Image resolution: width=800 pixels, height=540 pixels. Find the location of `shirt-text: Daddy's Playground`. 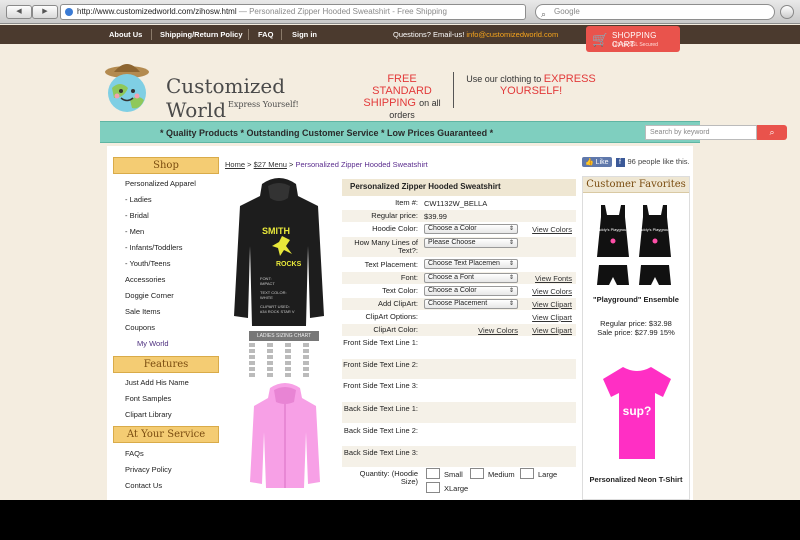

shirt-text: Daddy's Playground is located at coordinates (613, 229).